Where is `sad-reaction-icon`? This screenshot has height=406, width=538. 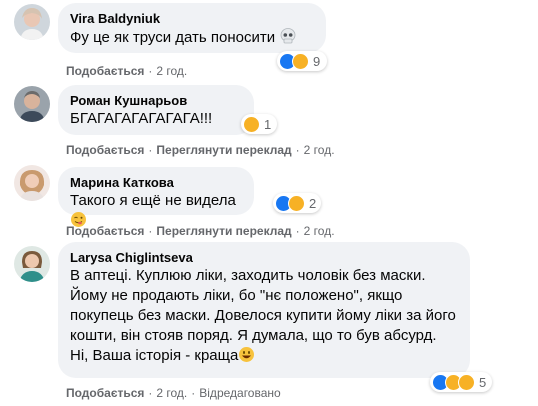
sad-reaction-icon is located at coordinates (296, 203).